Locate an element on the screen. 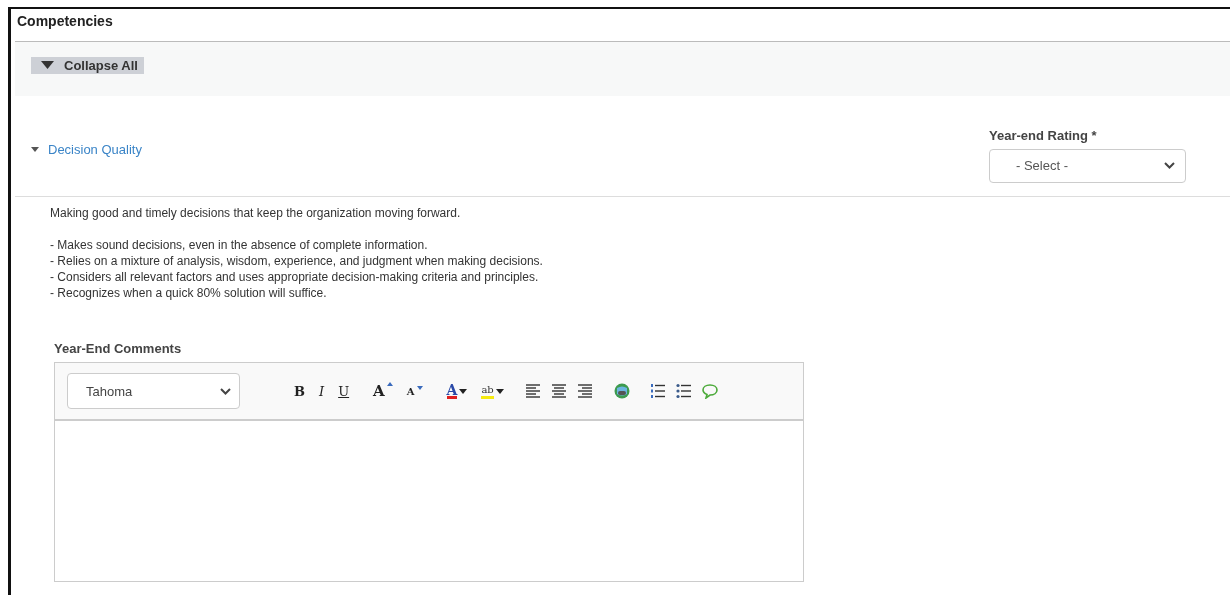 The width and height of the screenshot is (1230, 595). align-center-icon is located at coordinates (559, 391).